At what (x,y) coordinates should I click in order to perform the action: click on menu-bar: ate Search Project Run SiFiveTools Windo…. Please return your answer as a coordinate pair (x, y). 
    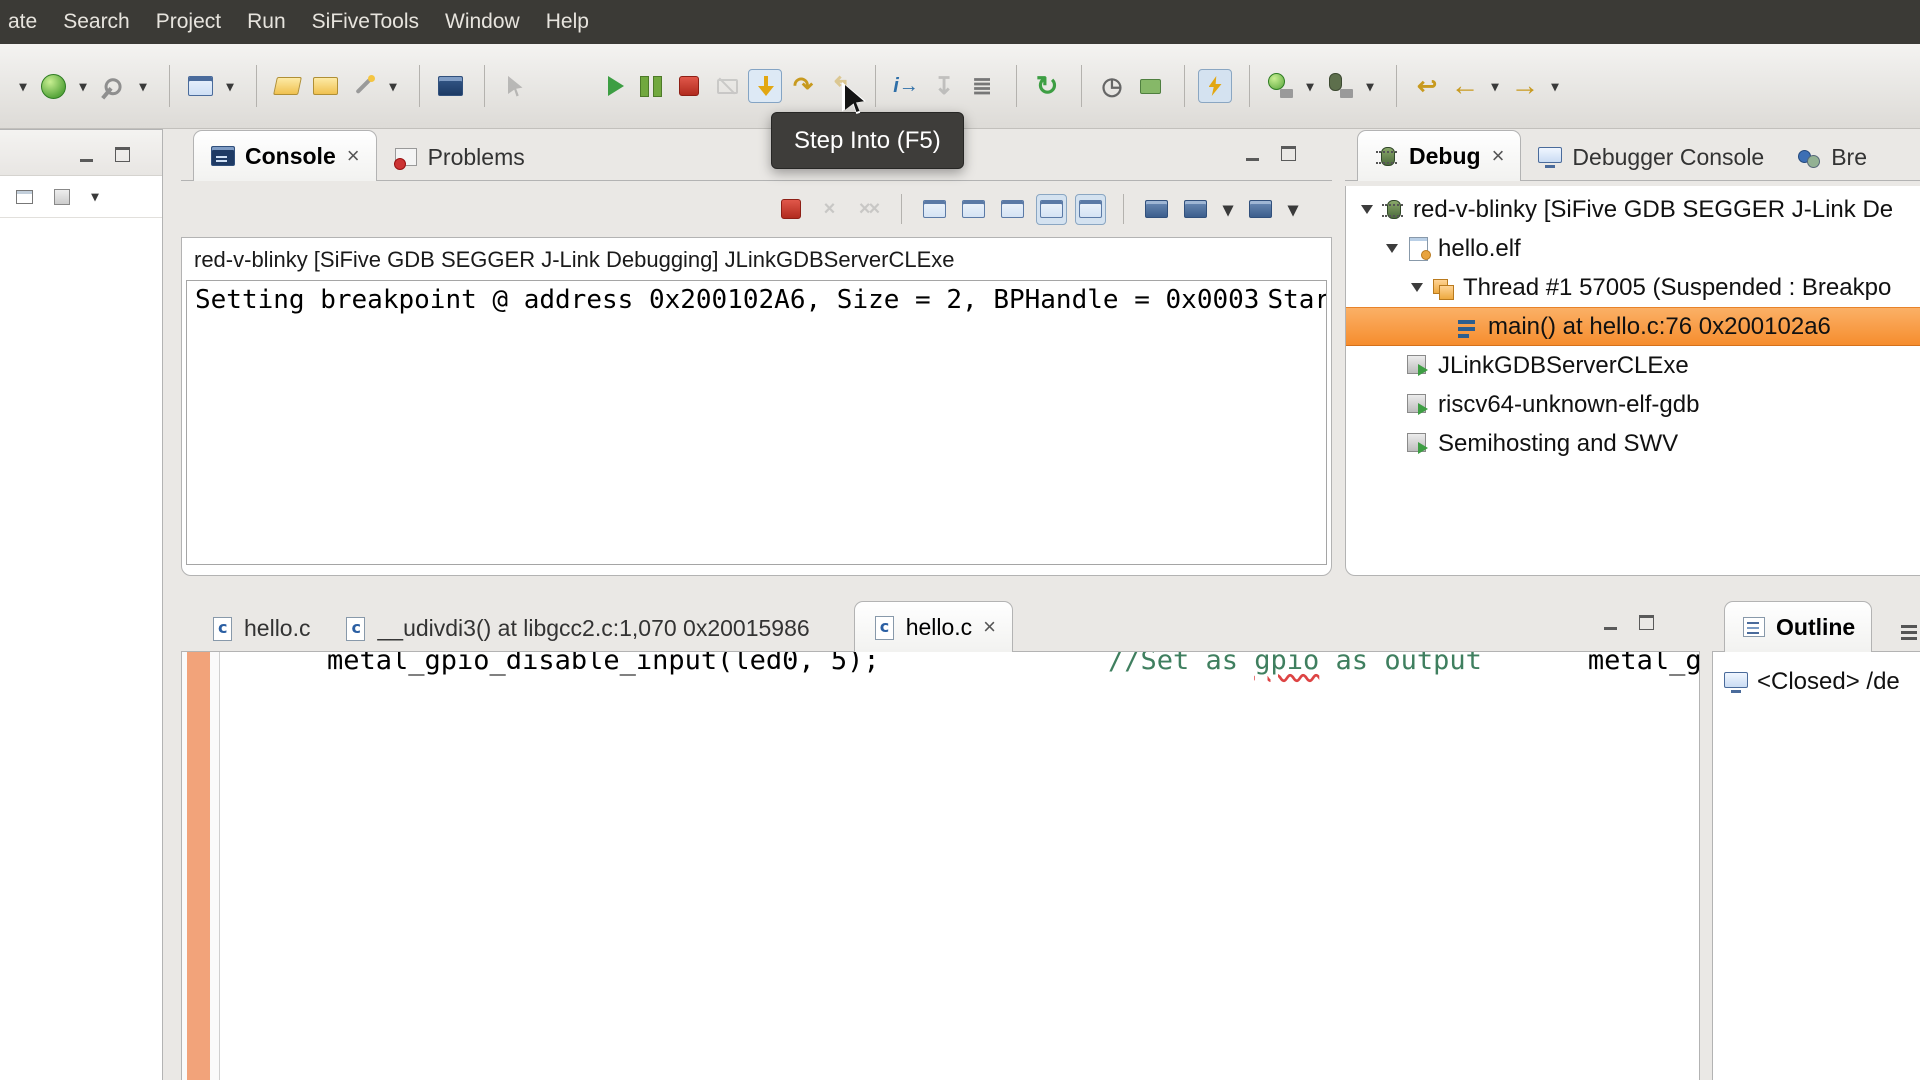
    Looking at the image, I should click on (960, 22).